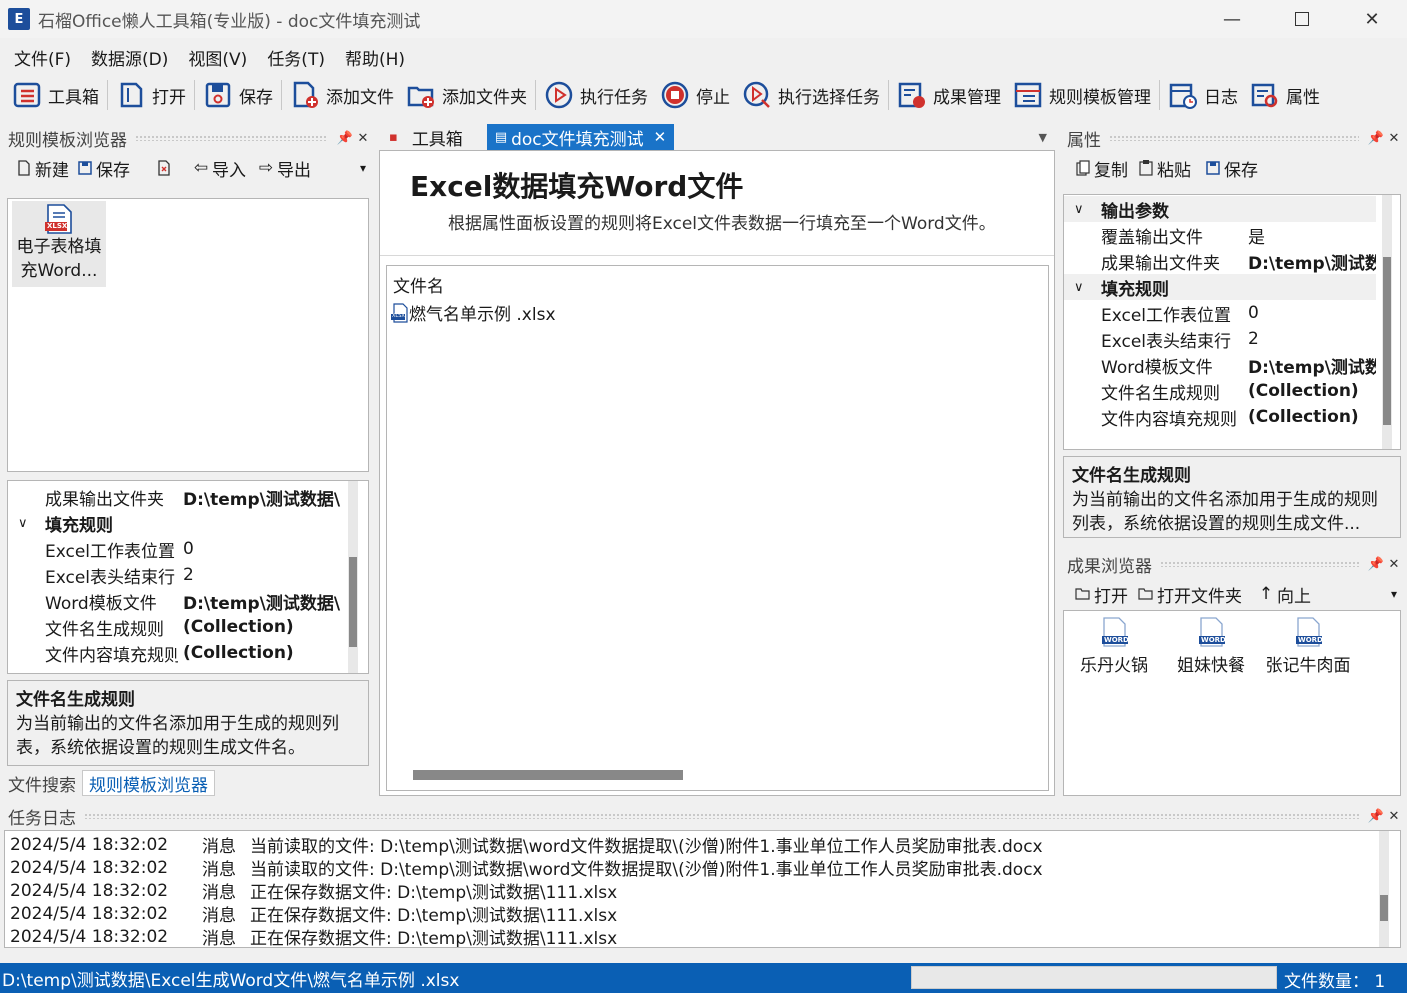  What do you see at coordinates (1308, 646) in the screenshot?
I see `result-file-item: WORD 张记牛肉面` at bounding box center [1308, 646].